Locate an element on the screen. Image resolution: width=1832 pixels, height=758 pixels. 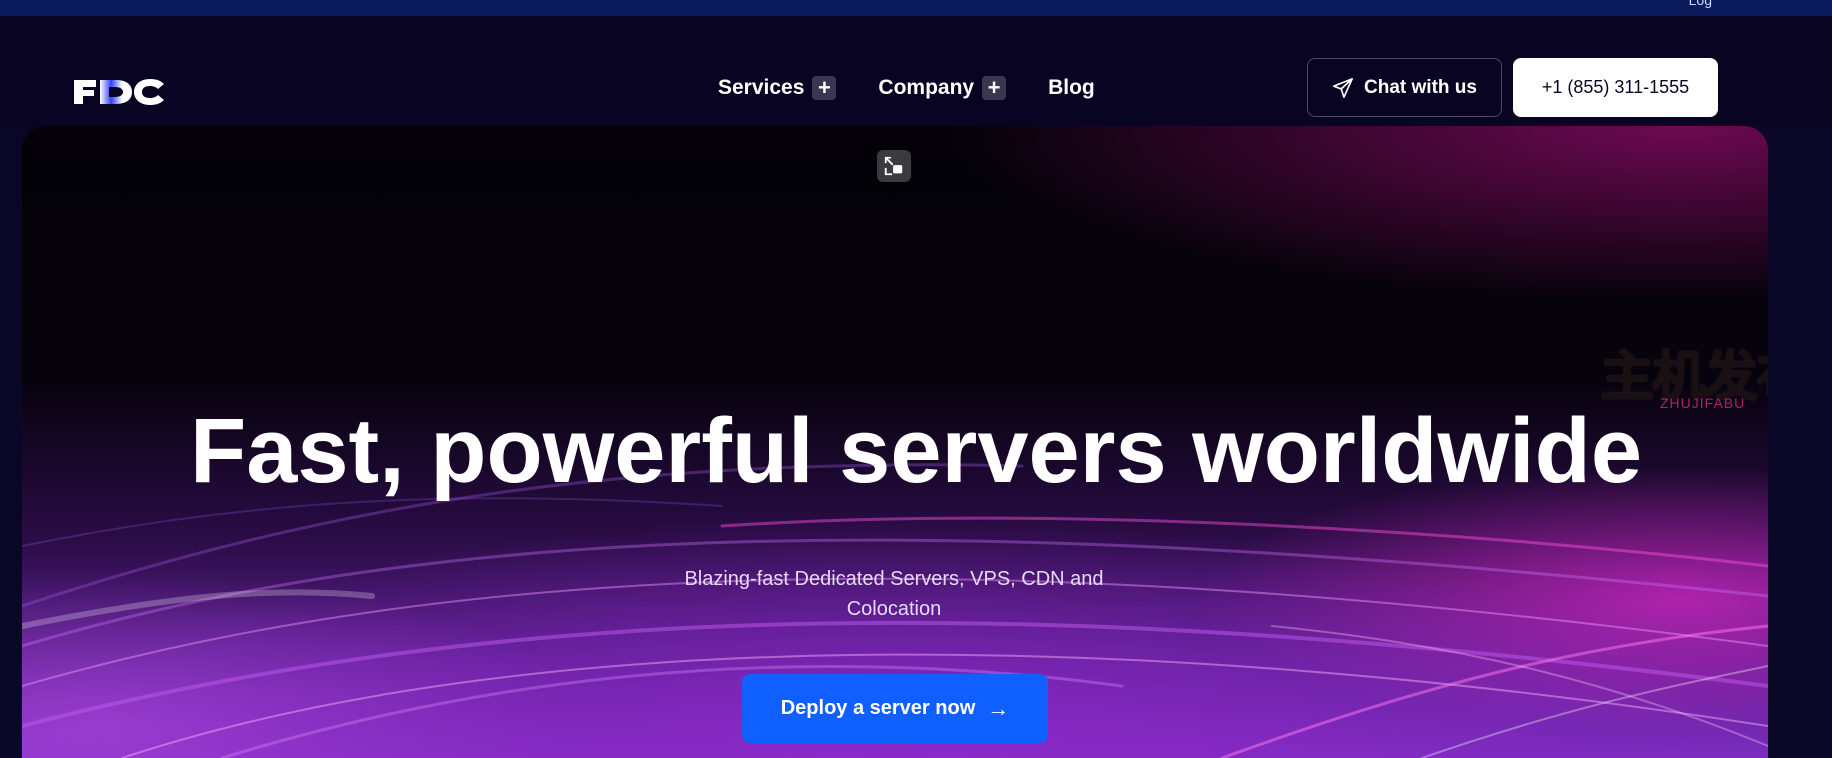
nav-item-label: Company is located at coordinates (926, 87).